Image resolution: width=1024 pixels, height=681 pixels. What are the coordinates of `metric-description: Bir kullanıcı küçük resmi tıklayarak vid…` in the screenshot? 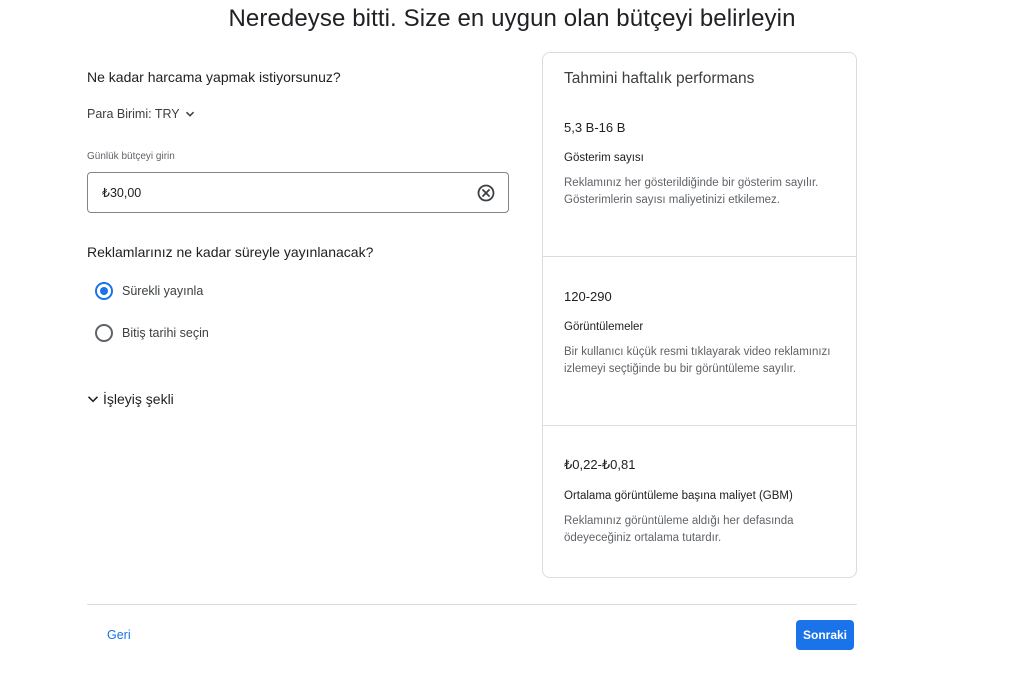 It's located at (697, 360).